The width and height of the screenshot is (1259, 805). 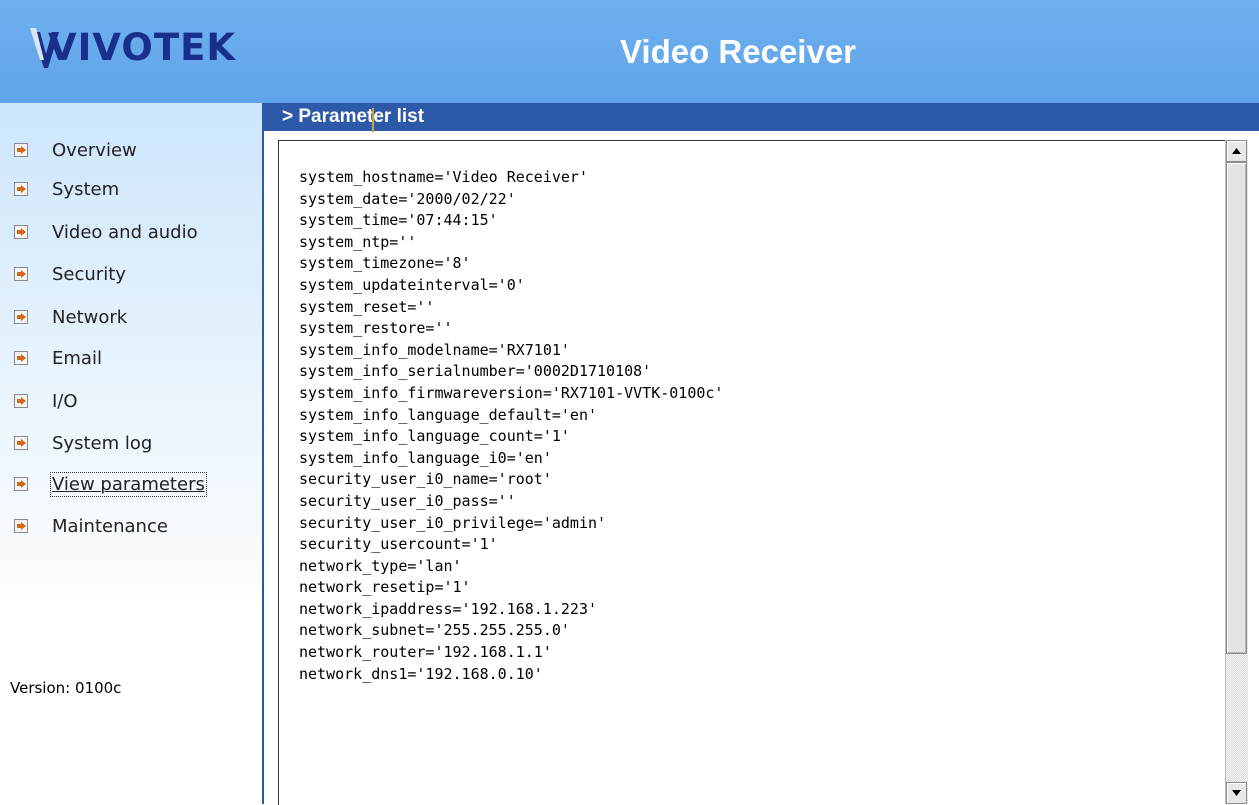 I want to click on parameter-line: system_info_language_i0='en', so click(x=425, y=457).